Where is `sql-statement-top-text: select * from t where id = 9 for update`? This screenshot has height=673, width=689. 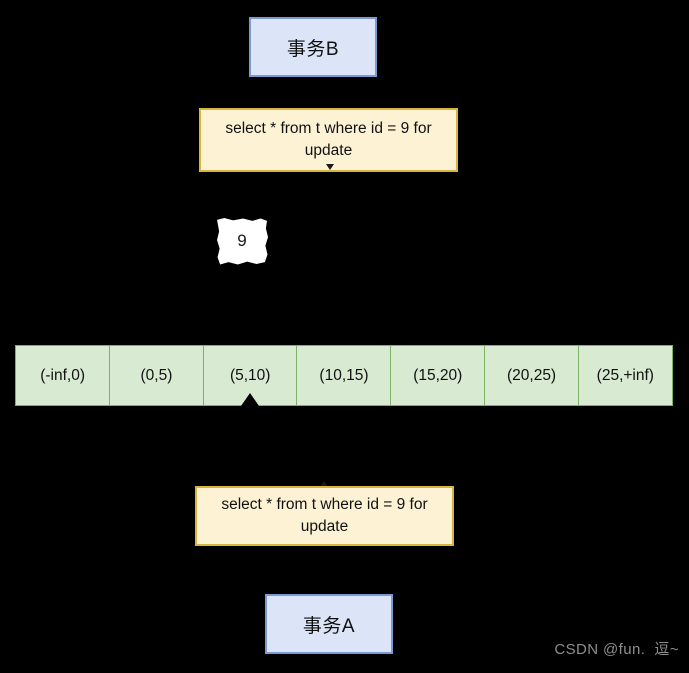 sql-statement-top-text: select * from t where id = 9 for update is located at coordinates (328, 139).